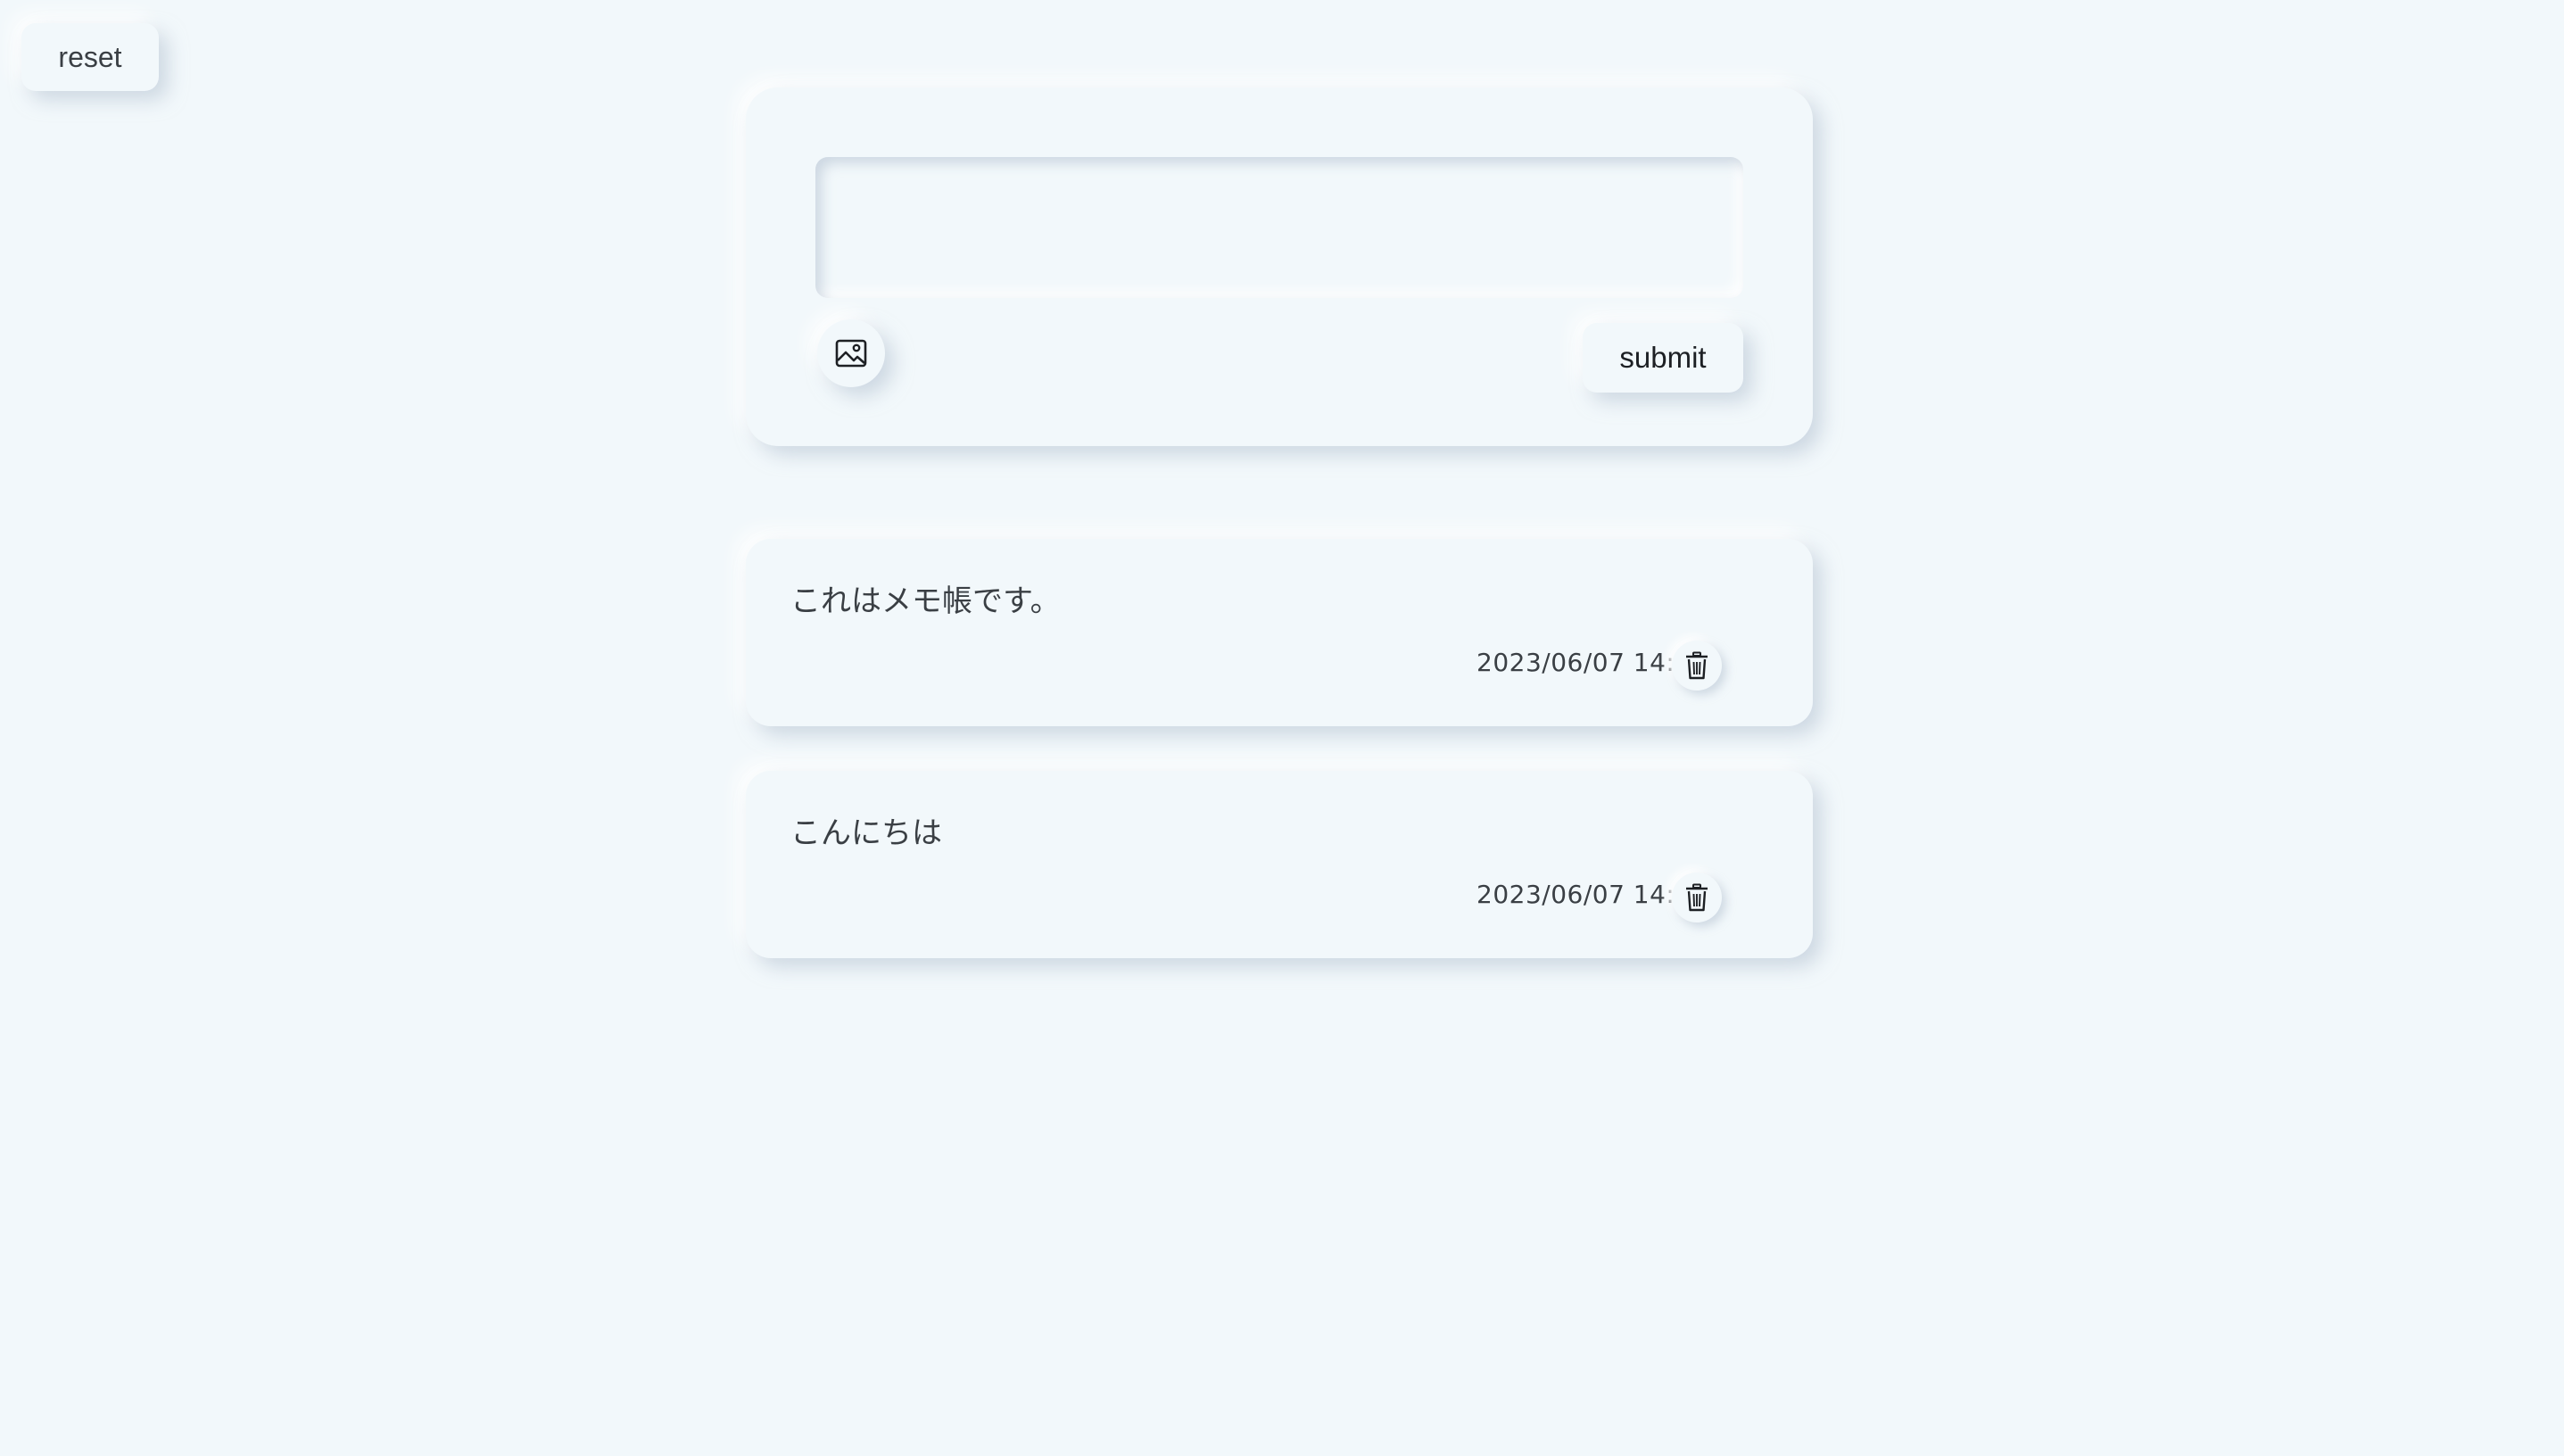  What do you see at coordinates (90, 57) in the screenshot?
I see `reset-button: reset` at bounding box center [90, 57].